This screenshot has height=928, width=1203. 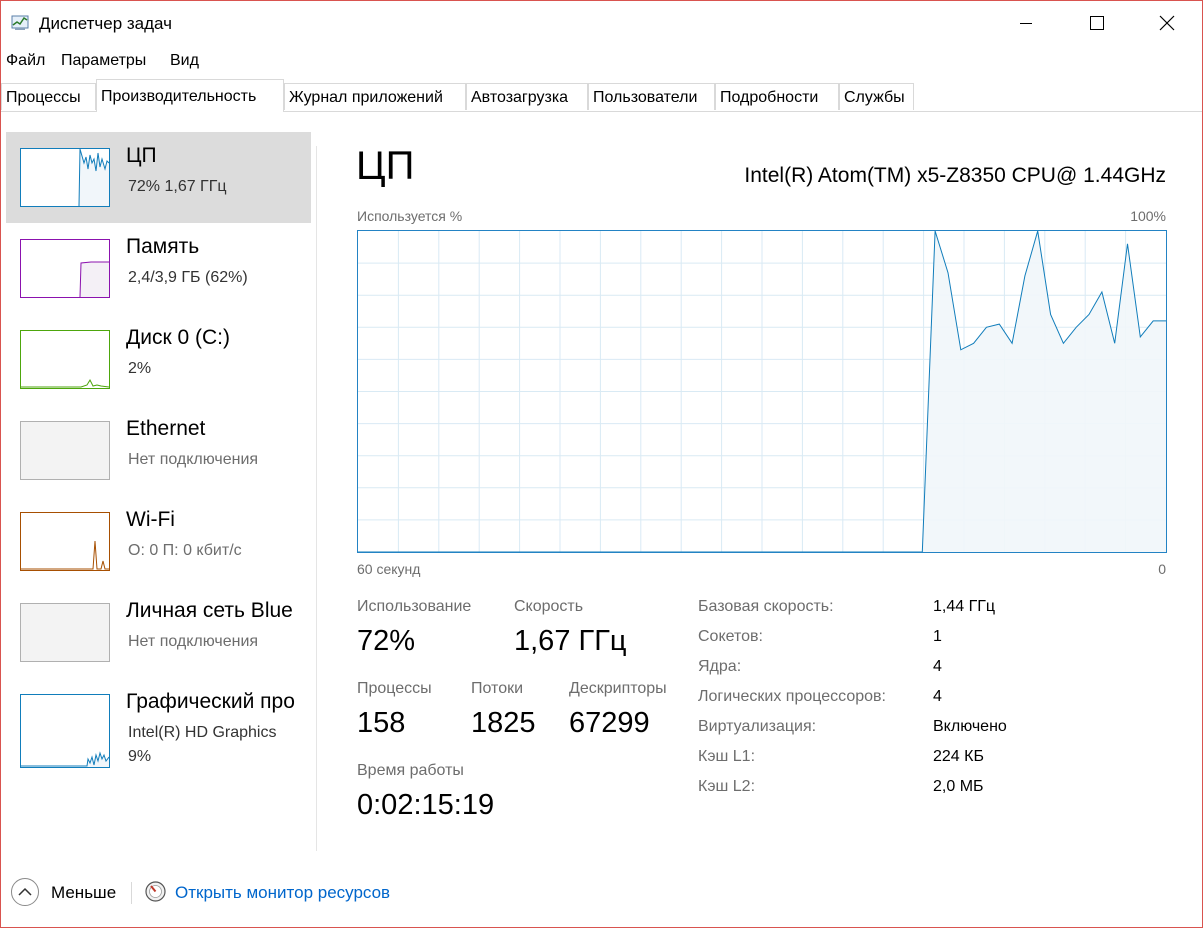 I want to click on graph-y-label: Используется %, so click(x=410, y=216).